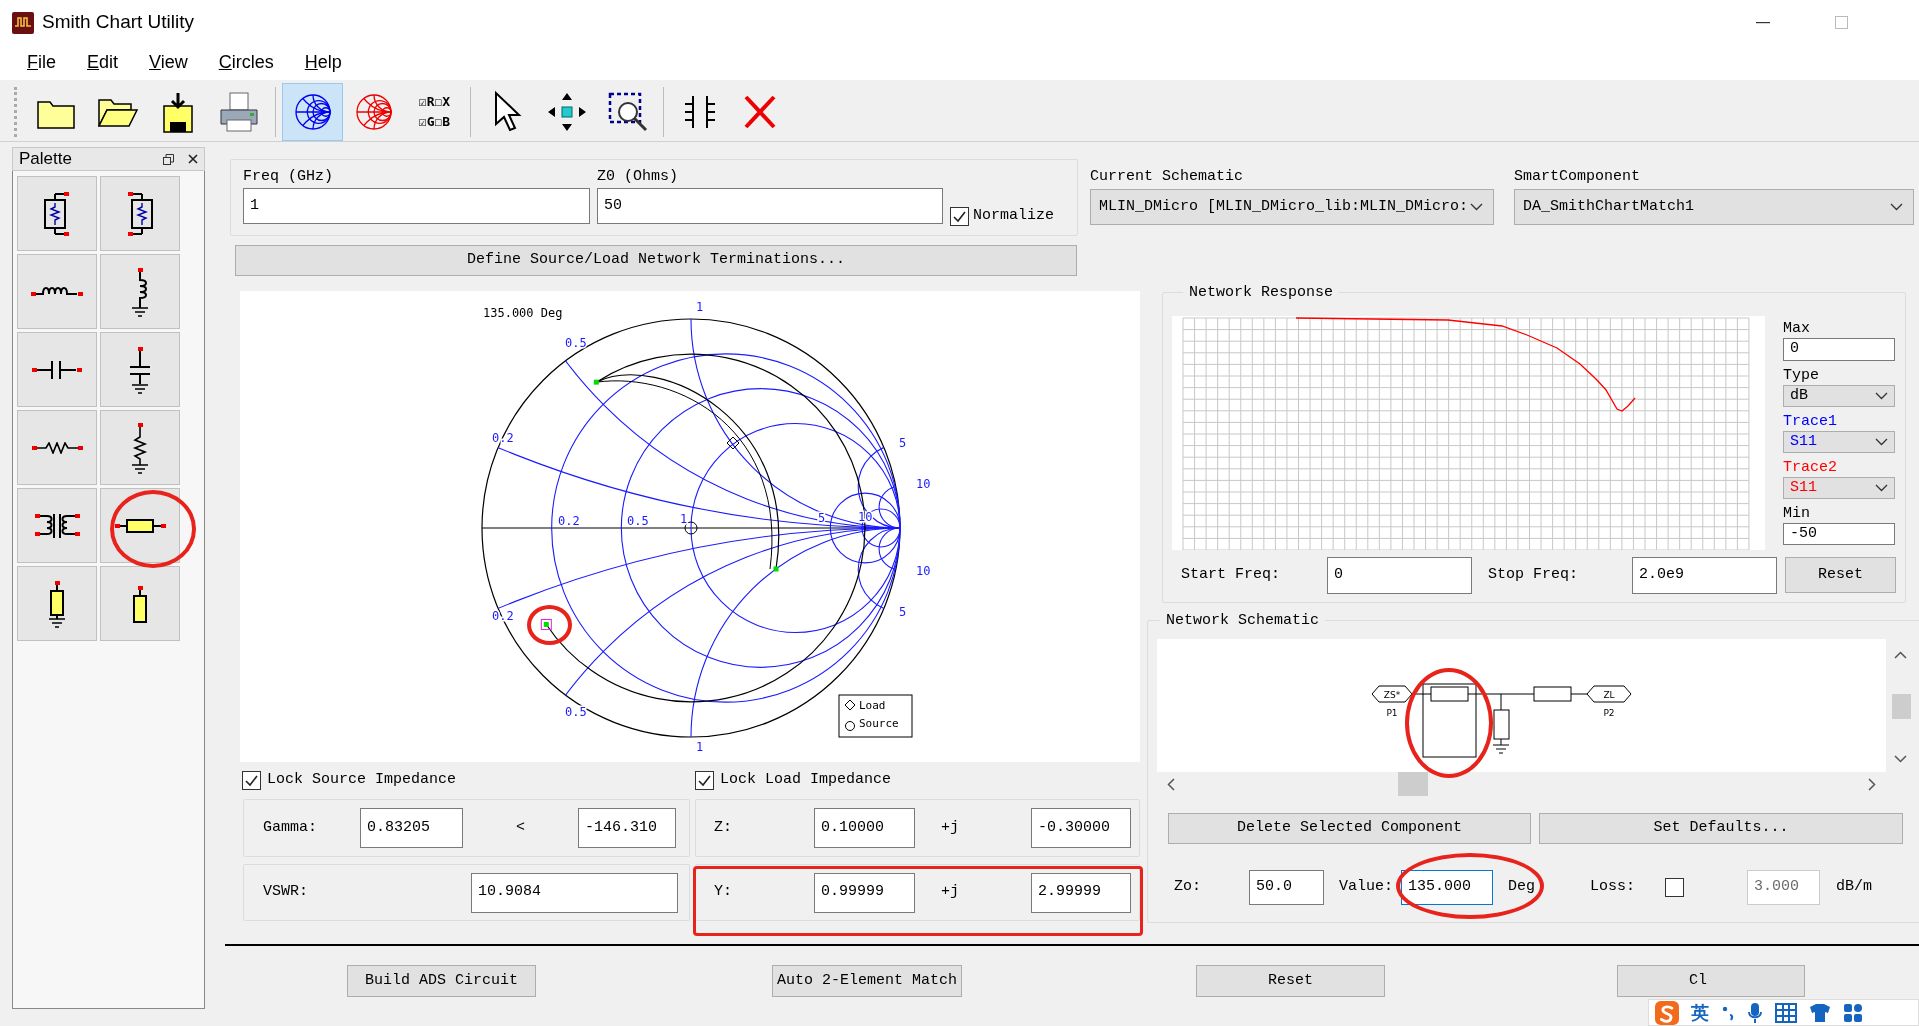 The height and width of the screenshot is (1026, 1919). Describe the element at coordinates (1839, 396) in the screenshot. I see `dropdown: dB` at that location.